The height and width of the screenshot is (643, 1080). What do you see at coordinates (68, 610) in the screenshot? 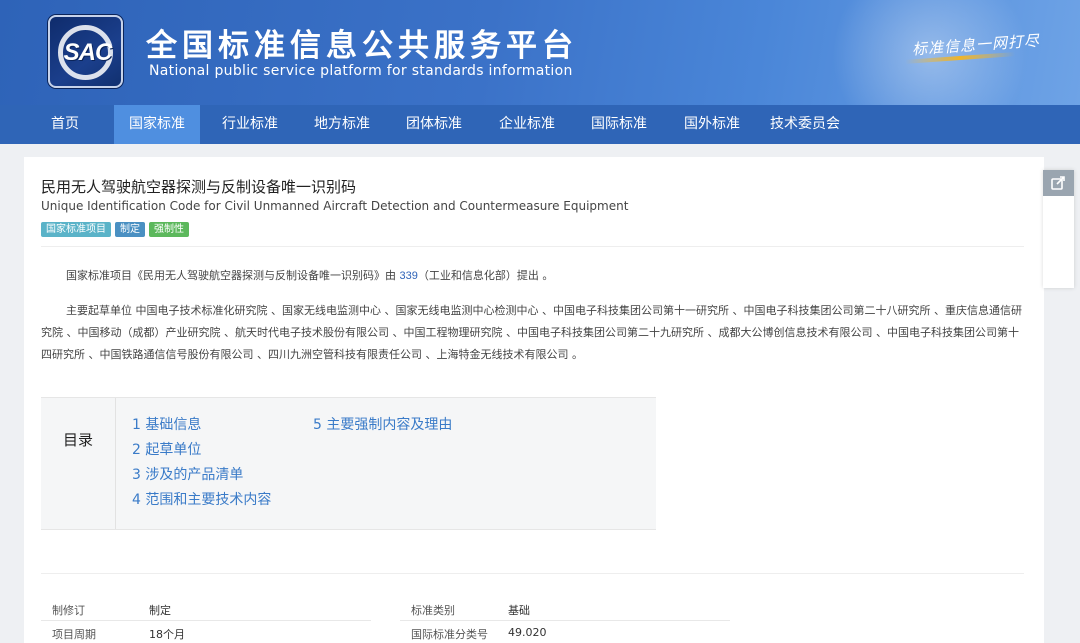
I see `info-key: 制修订` at bounding box center [68, 610].